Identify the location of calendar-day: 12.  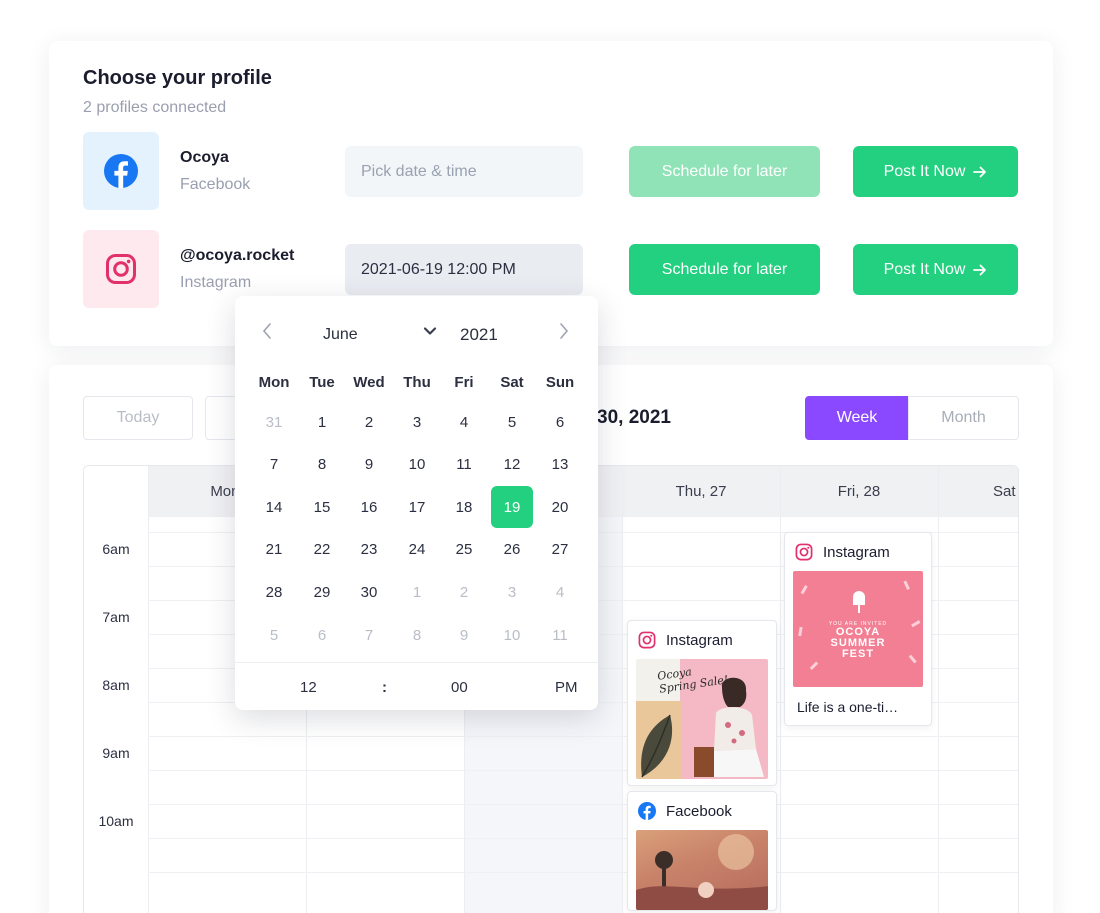
(512, 464).